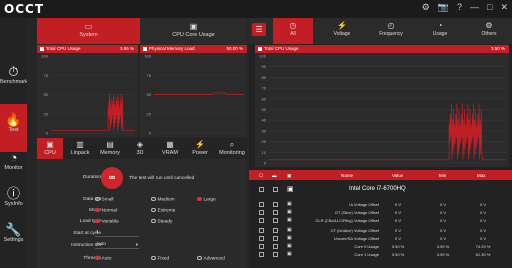 This screenshot has height=268, width=512. What do you see at coordinates (380, 239) in the screenshot?
I see `table-row: ▣ Uncore/SA Voltage Offset 0 V 0 V 0 V` at bounding box center [380, 239].